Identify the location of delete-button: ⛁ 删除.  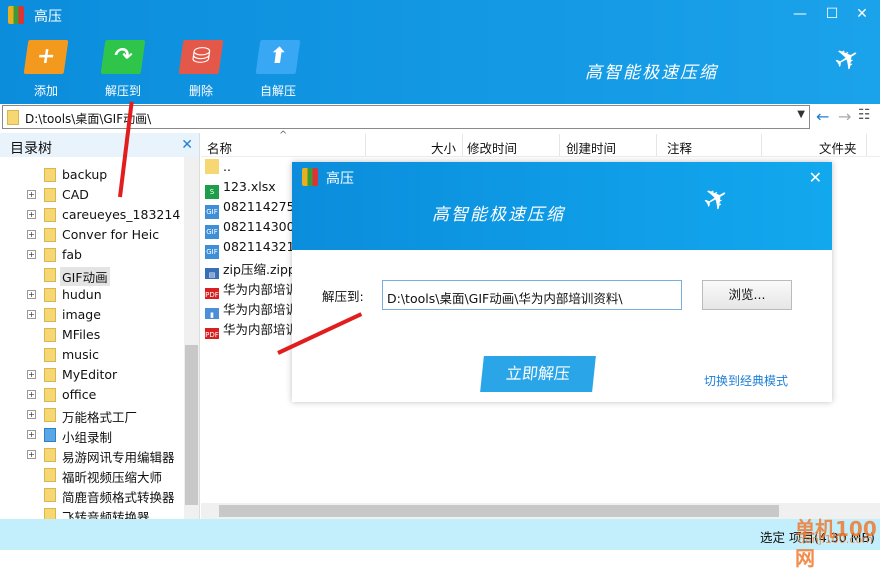
(201, 69).